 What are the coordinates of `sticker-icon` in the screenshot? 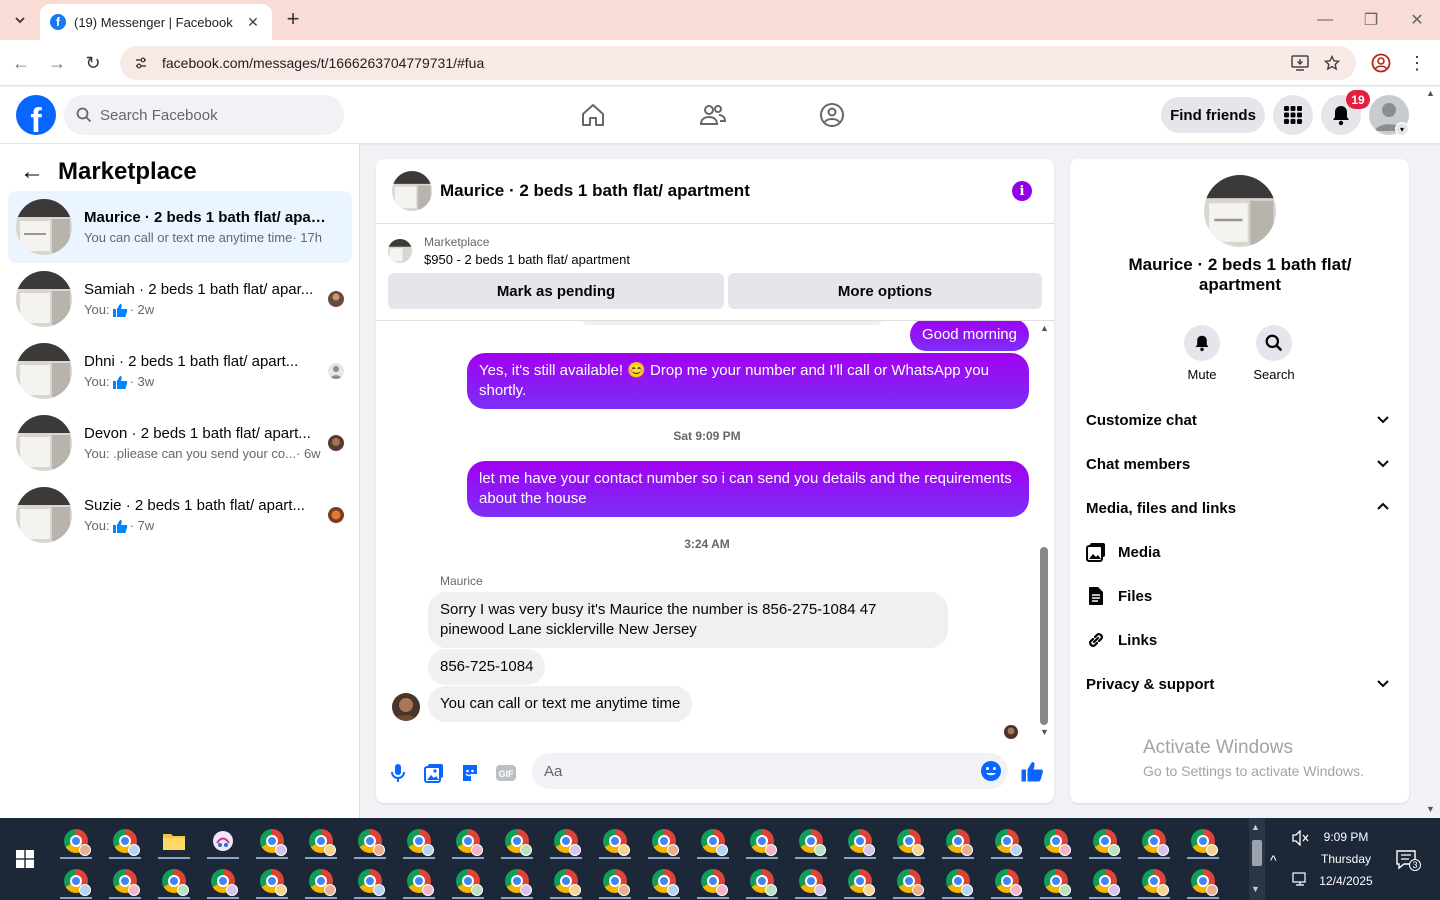 It's located at (470, 773).